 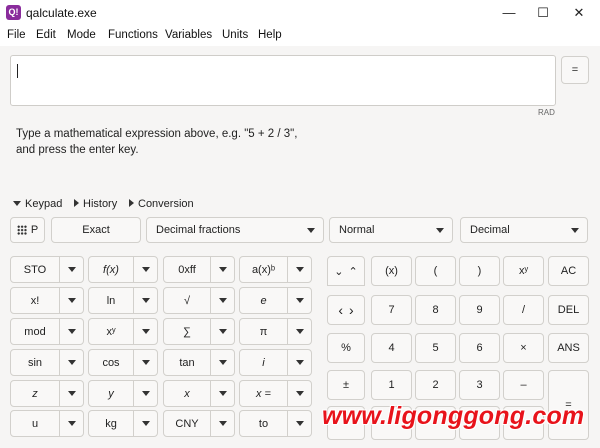 What do you see at coordinates (568, 271) in the screenshot?
I see `key-all-clear: AC` at bounding box center [568, 271].